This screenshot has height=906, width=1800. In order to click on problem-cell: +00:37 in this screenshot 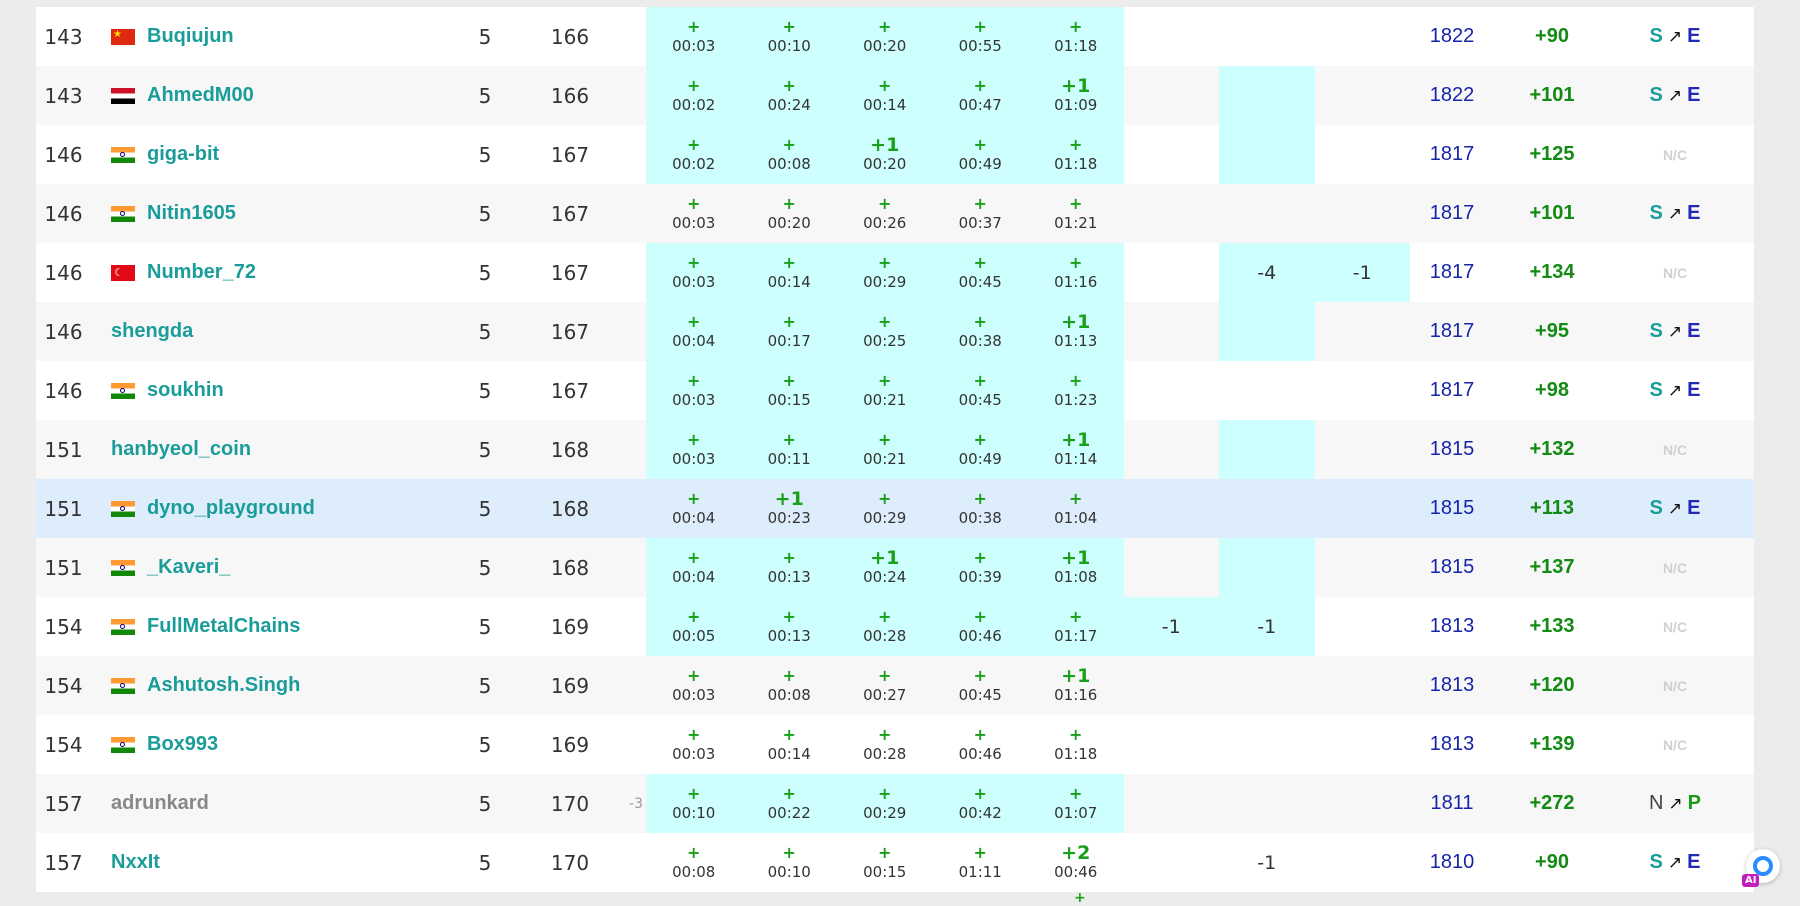, I will do `click(981, 213)`.